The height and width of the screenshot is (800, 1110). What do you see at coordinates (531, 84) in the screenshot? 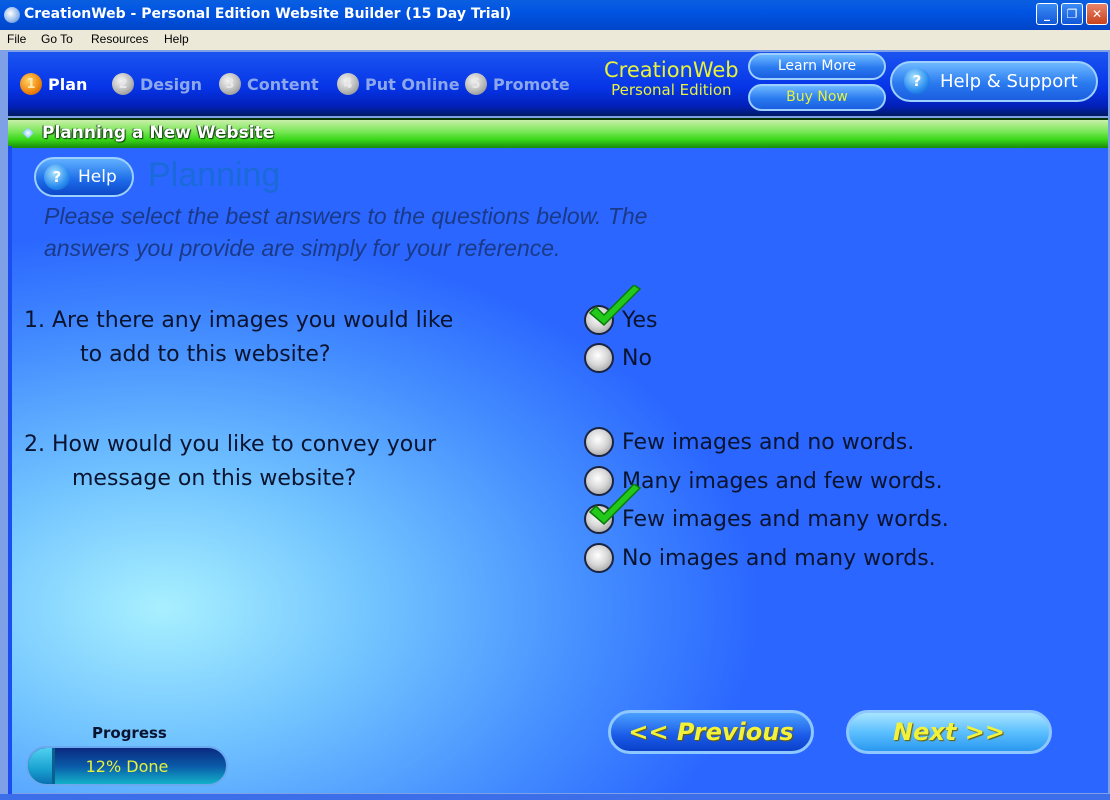
I see `step-label: Promote` at bounding box center [531, 84].